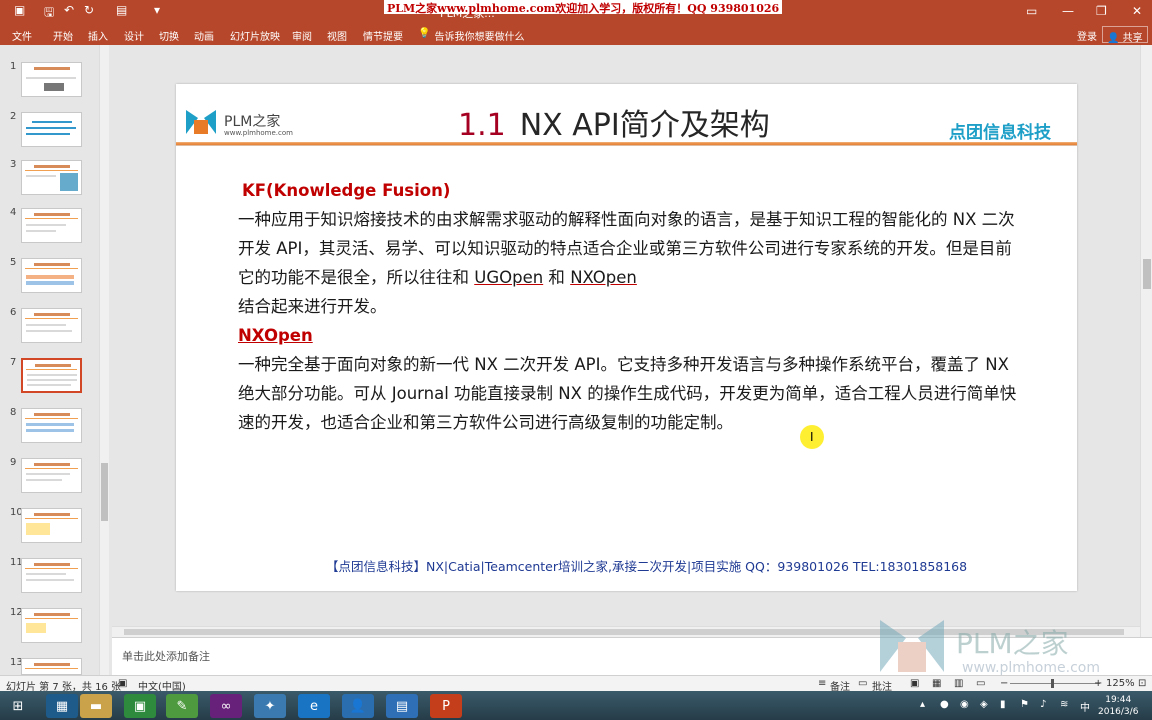 The height and width of the screenshot is (720, 1152). I want to click on zoom-slider-track, so click(1055, 683).